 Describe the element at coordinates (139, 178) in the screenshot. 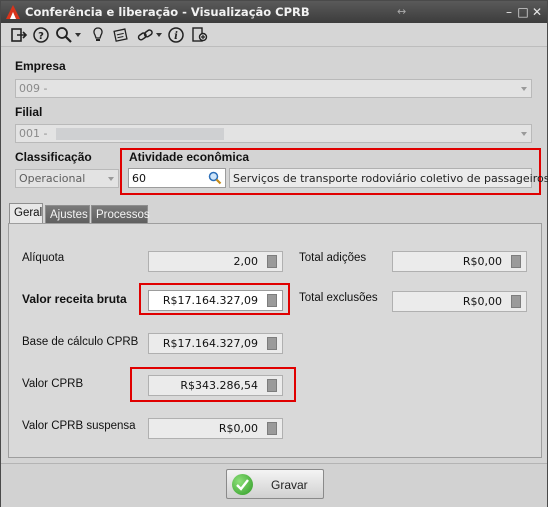

I see `atividade-code-value: 60` at that location.